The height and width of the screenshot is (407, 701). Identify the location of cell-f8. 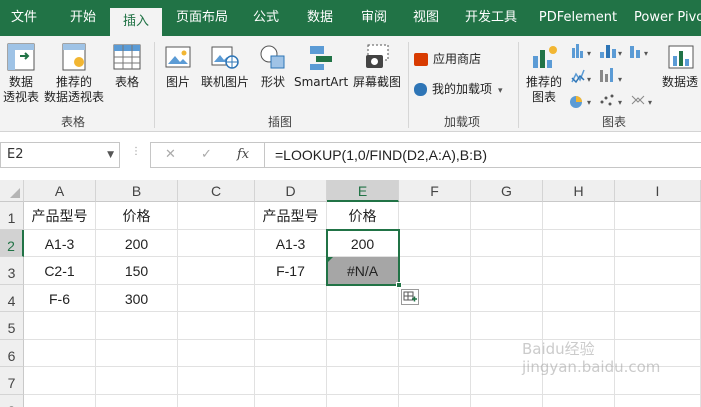
(435, 400).